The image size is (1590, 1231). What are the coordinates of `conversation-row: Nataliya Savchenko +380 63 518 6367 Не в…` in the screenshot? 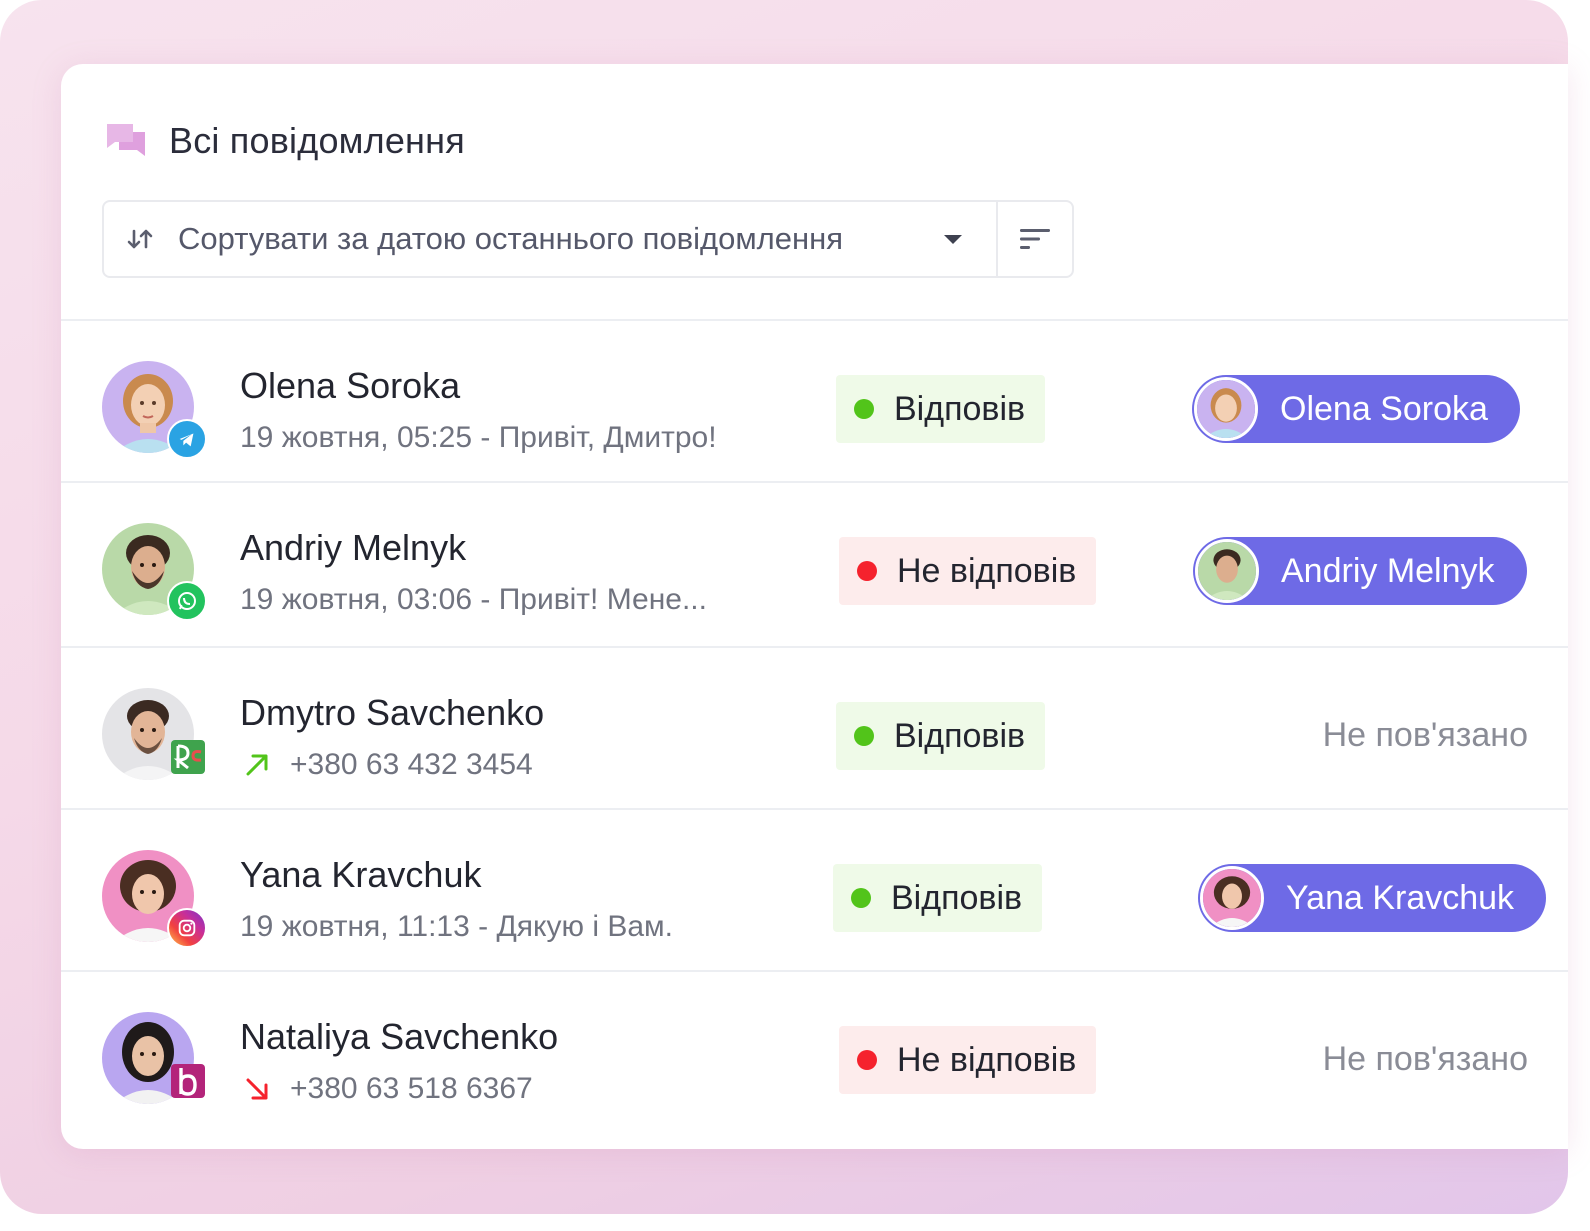 It's located at (814, 1051).